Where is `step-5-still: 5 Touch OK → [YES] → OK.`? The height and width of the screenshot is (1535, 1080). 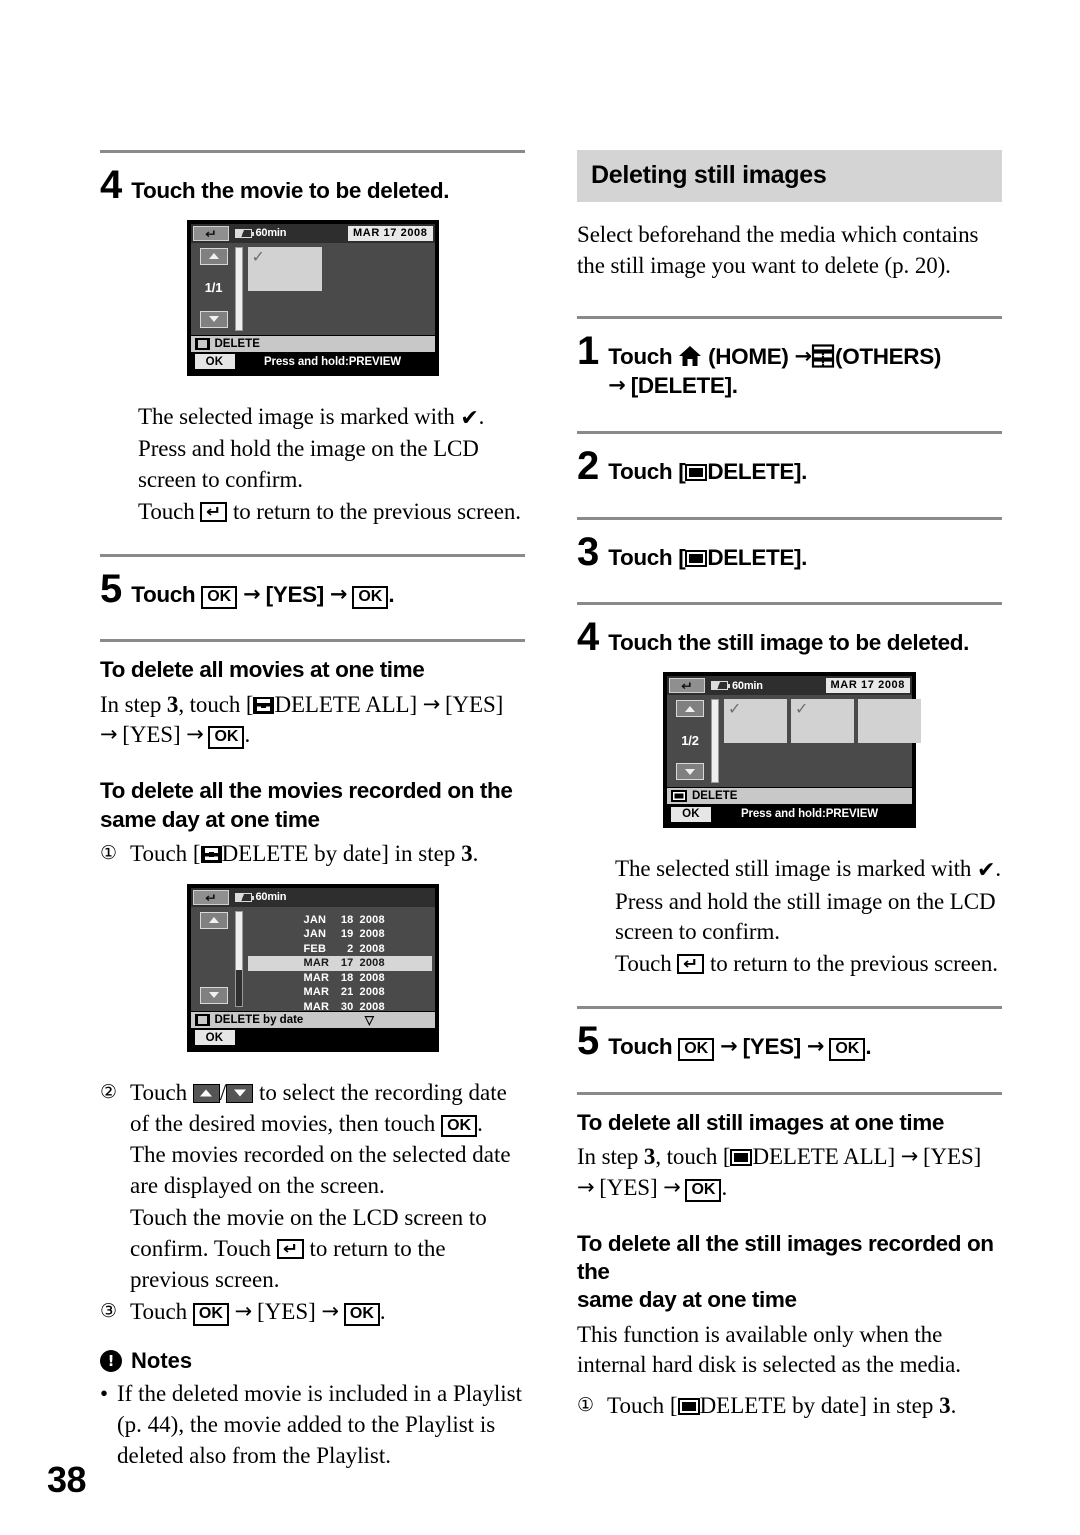 step-5-still: 5 Touch OK → [YES] → OK. is located at coordinates (789, 1041).